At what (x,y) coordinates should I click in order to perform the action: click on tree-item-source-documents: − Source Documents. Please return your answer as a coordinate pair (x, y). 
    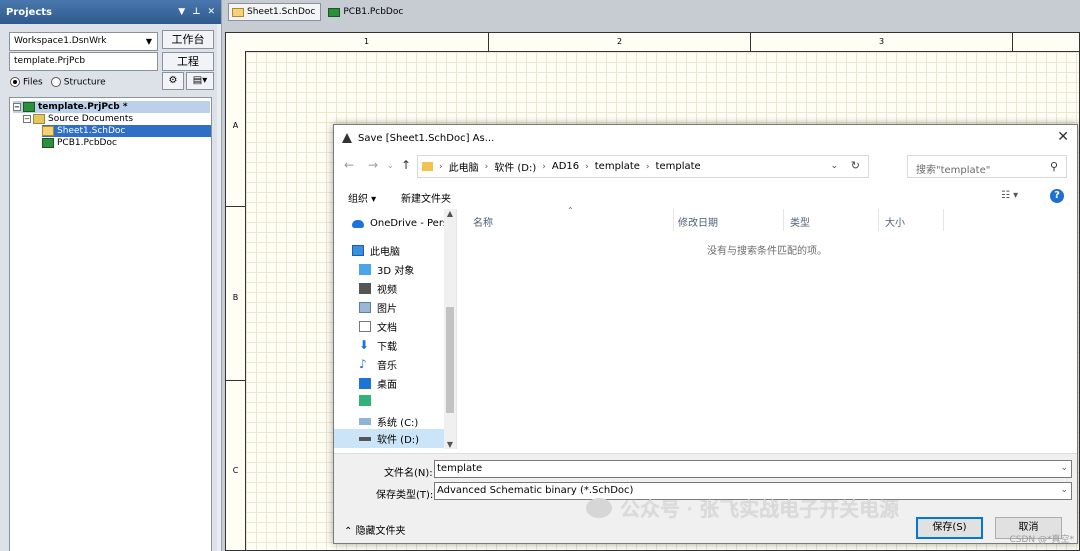
    Looking at the image, I should click on (78, 119).